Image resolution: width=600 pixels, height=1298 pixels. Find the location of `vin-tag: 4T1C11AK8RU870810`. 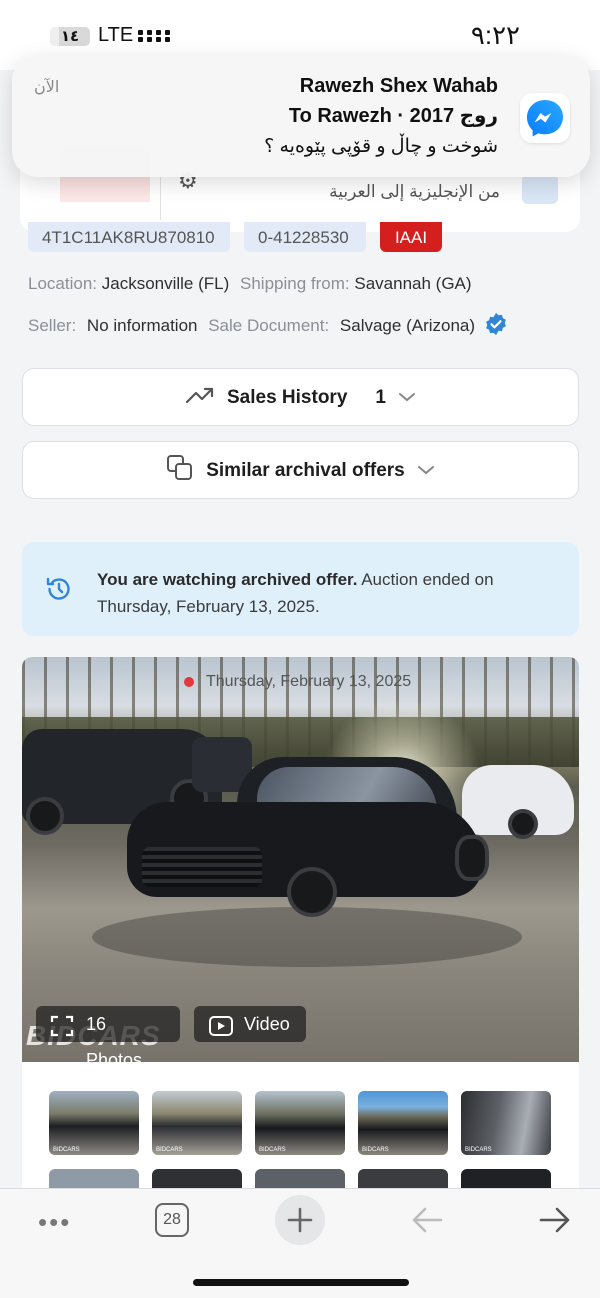

vin-tag: 4T1C11AK8RU870810 is located at coordinates (129, 237).